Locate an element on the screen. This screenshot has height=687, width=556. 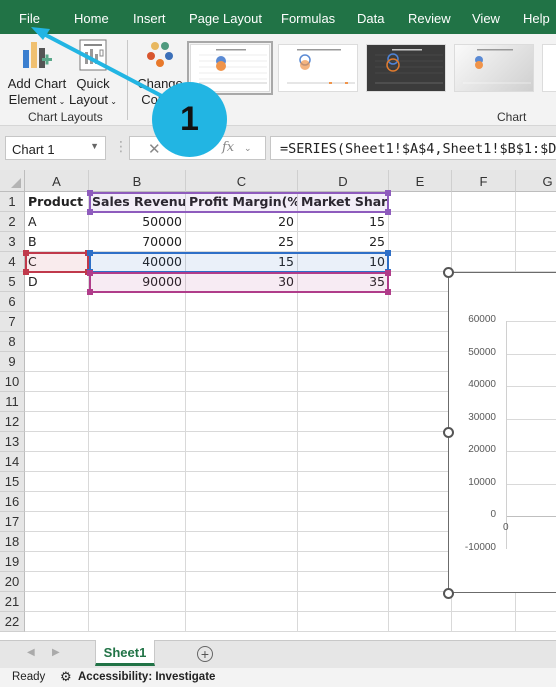
column-header-e: E is located at coordinates (420, 181).